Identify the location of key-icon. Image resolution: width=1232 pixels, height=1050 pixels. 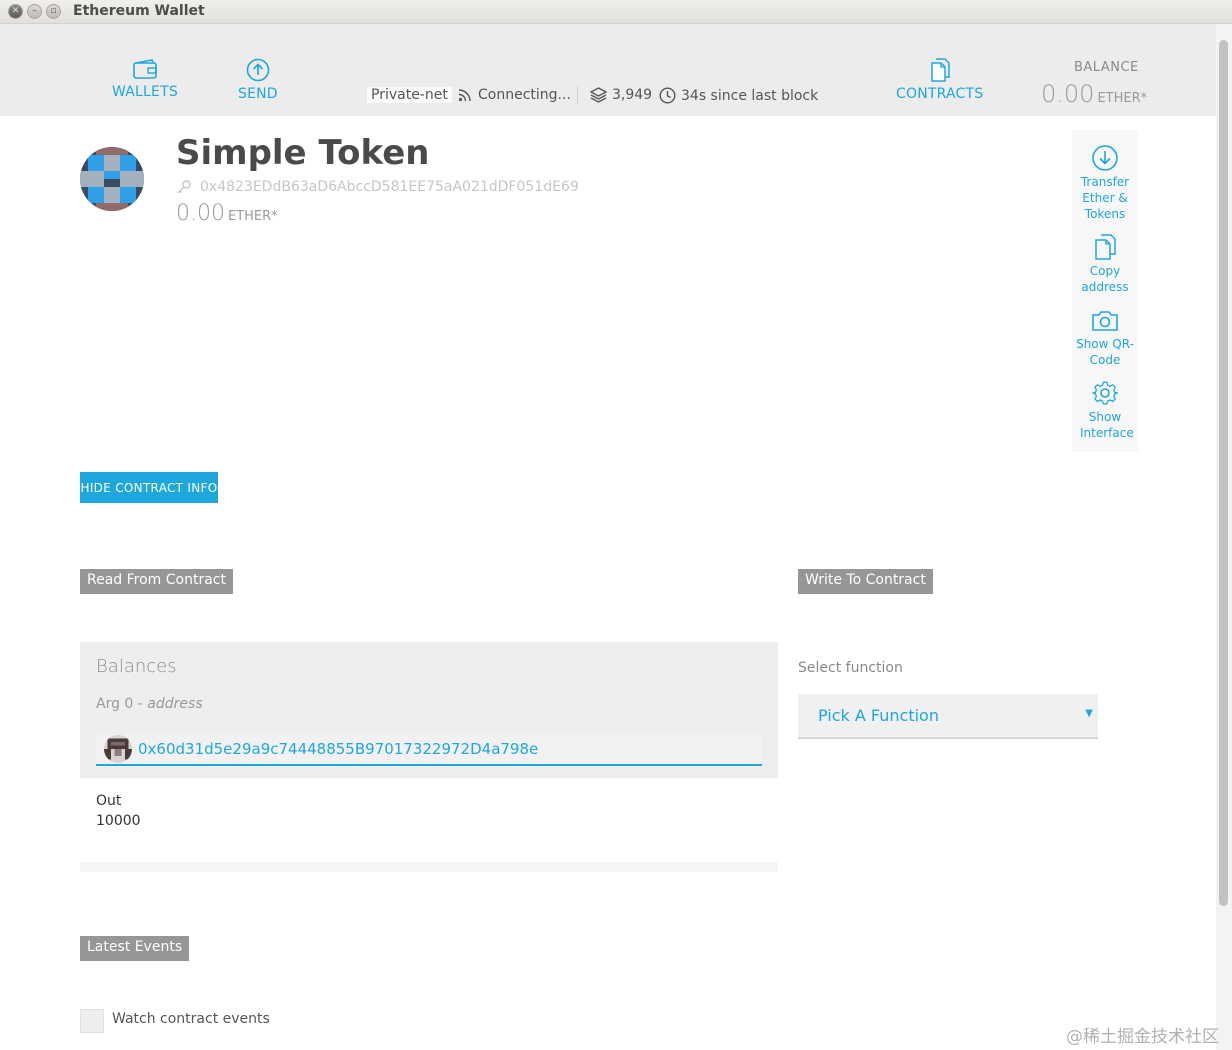
(184, 187).